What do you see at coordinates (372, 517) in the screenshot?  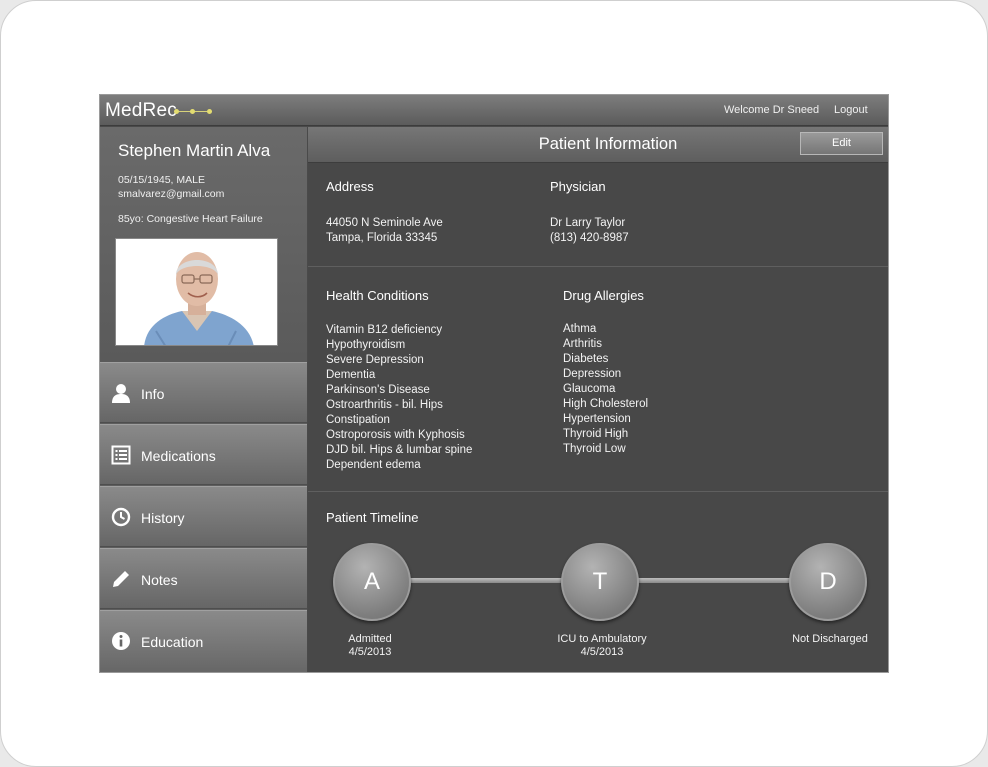 I see `timeline-title: Patient Timeline` at bounding box center [372, 517].